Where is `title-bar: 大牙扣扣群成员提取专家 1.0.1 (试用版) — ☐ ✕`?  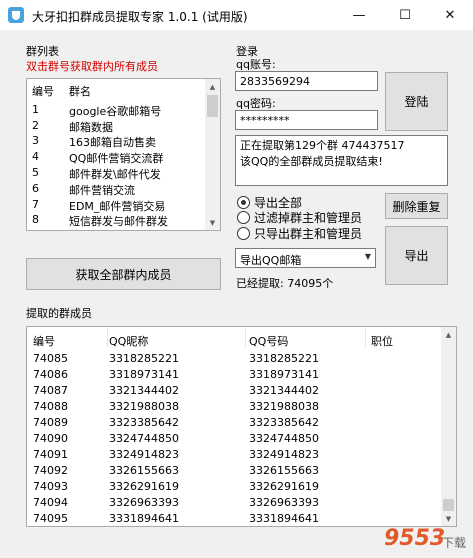 title-bar: 大牙扣扣群成员提取专家 1.0.1 (试用版) — ☐ ✕ is located at coordinates (236, 15).